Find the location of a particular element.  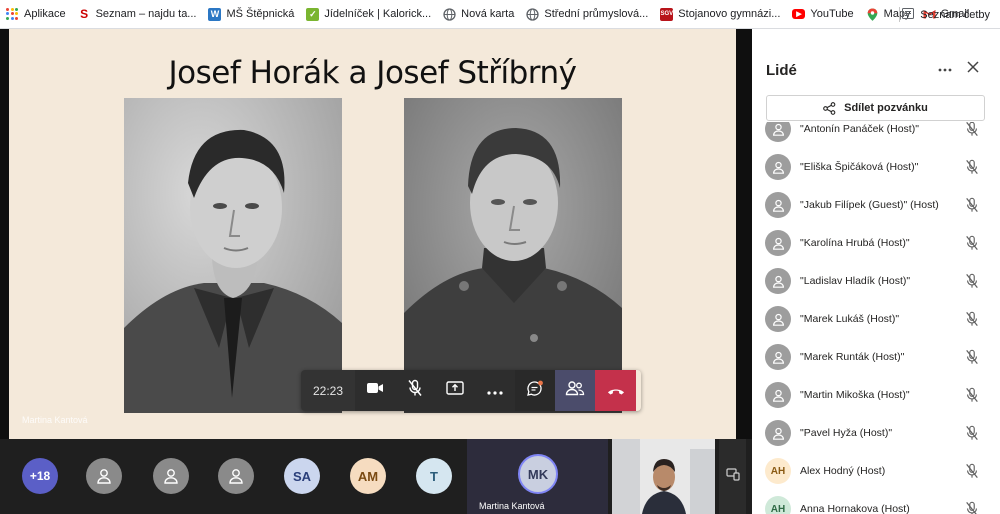

person-row: "Jakub Filípek (Guest)" (Host) is located at coordinates (876, 205).